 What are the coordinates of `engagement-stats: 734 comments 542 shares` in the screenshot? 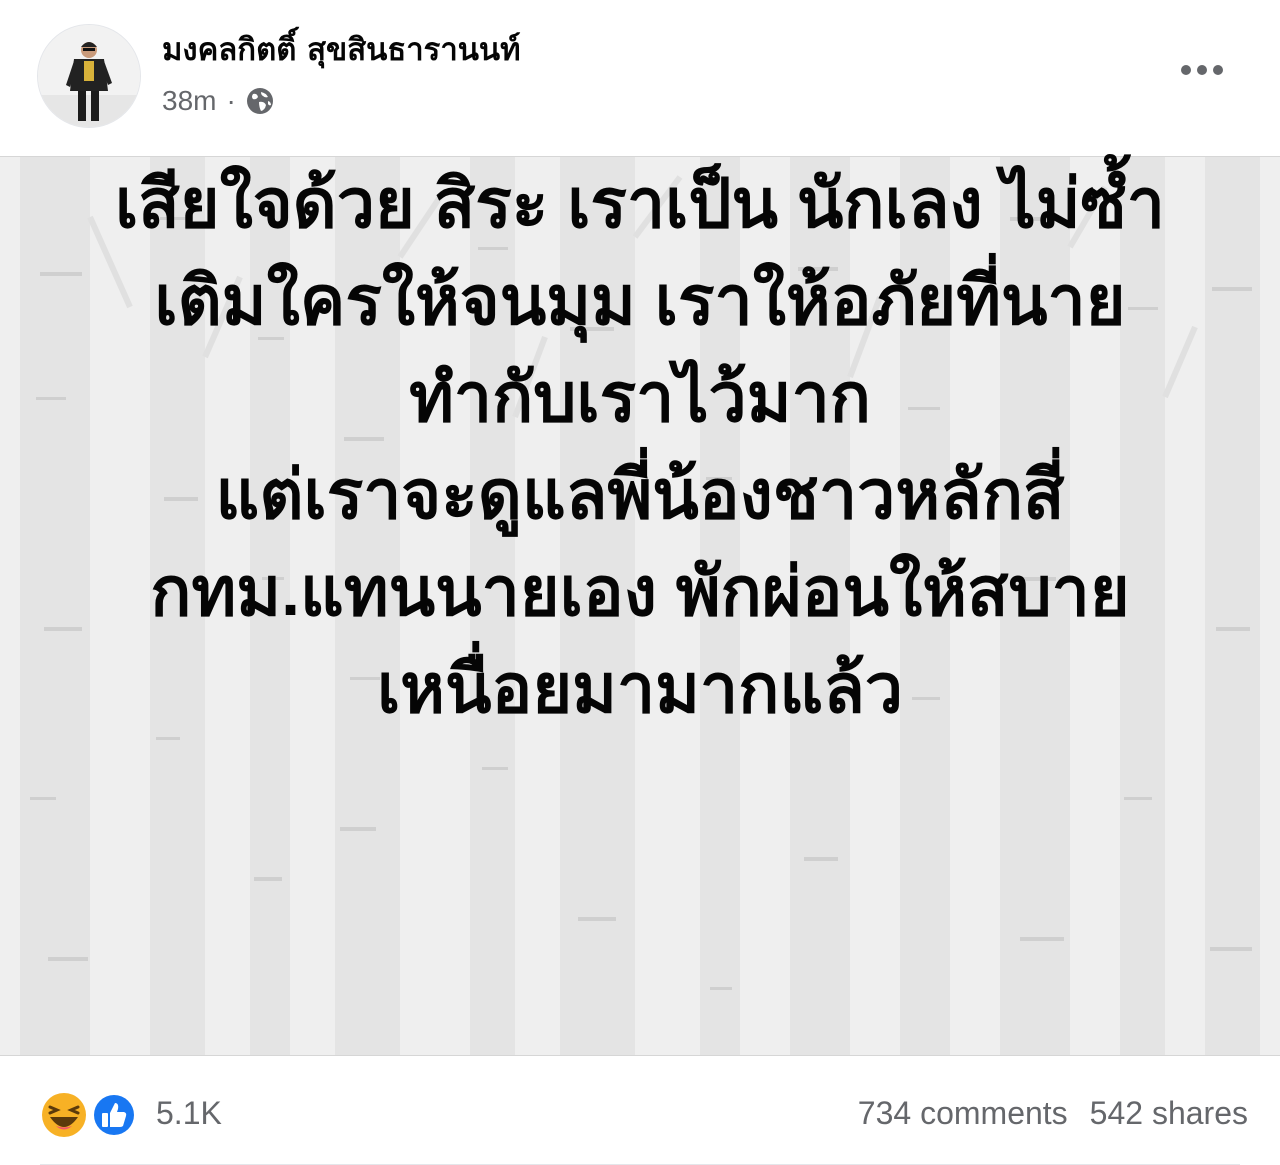 It's located at (1053, 1113).